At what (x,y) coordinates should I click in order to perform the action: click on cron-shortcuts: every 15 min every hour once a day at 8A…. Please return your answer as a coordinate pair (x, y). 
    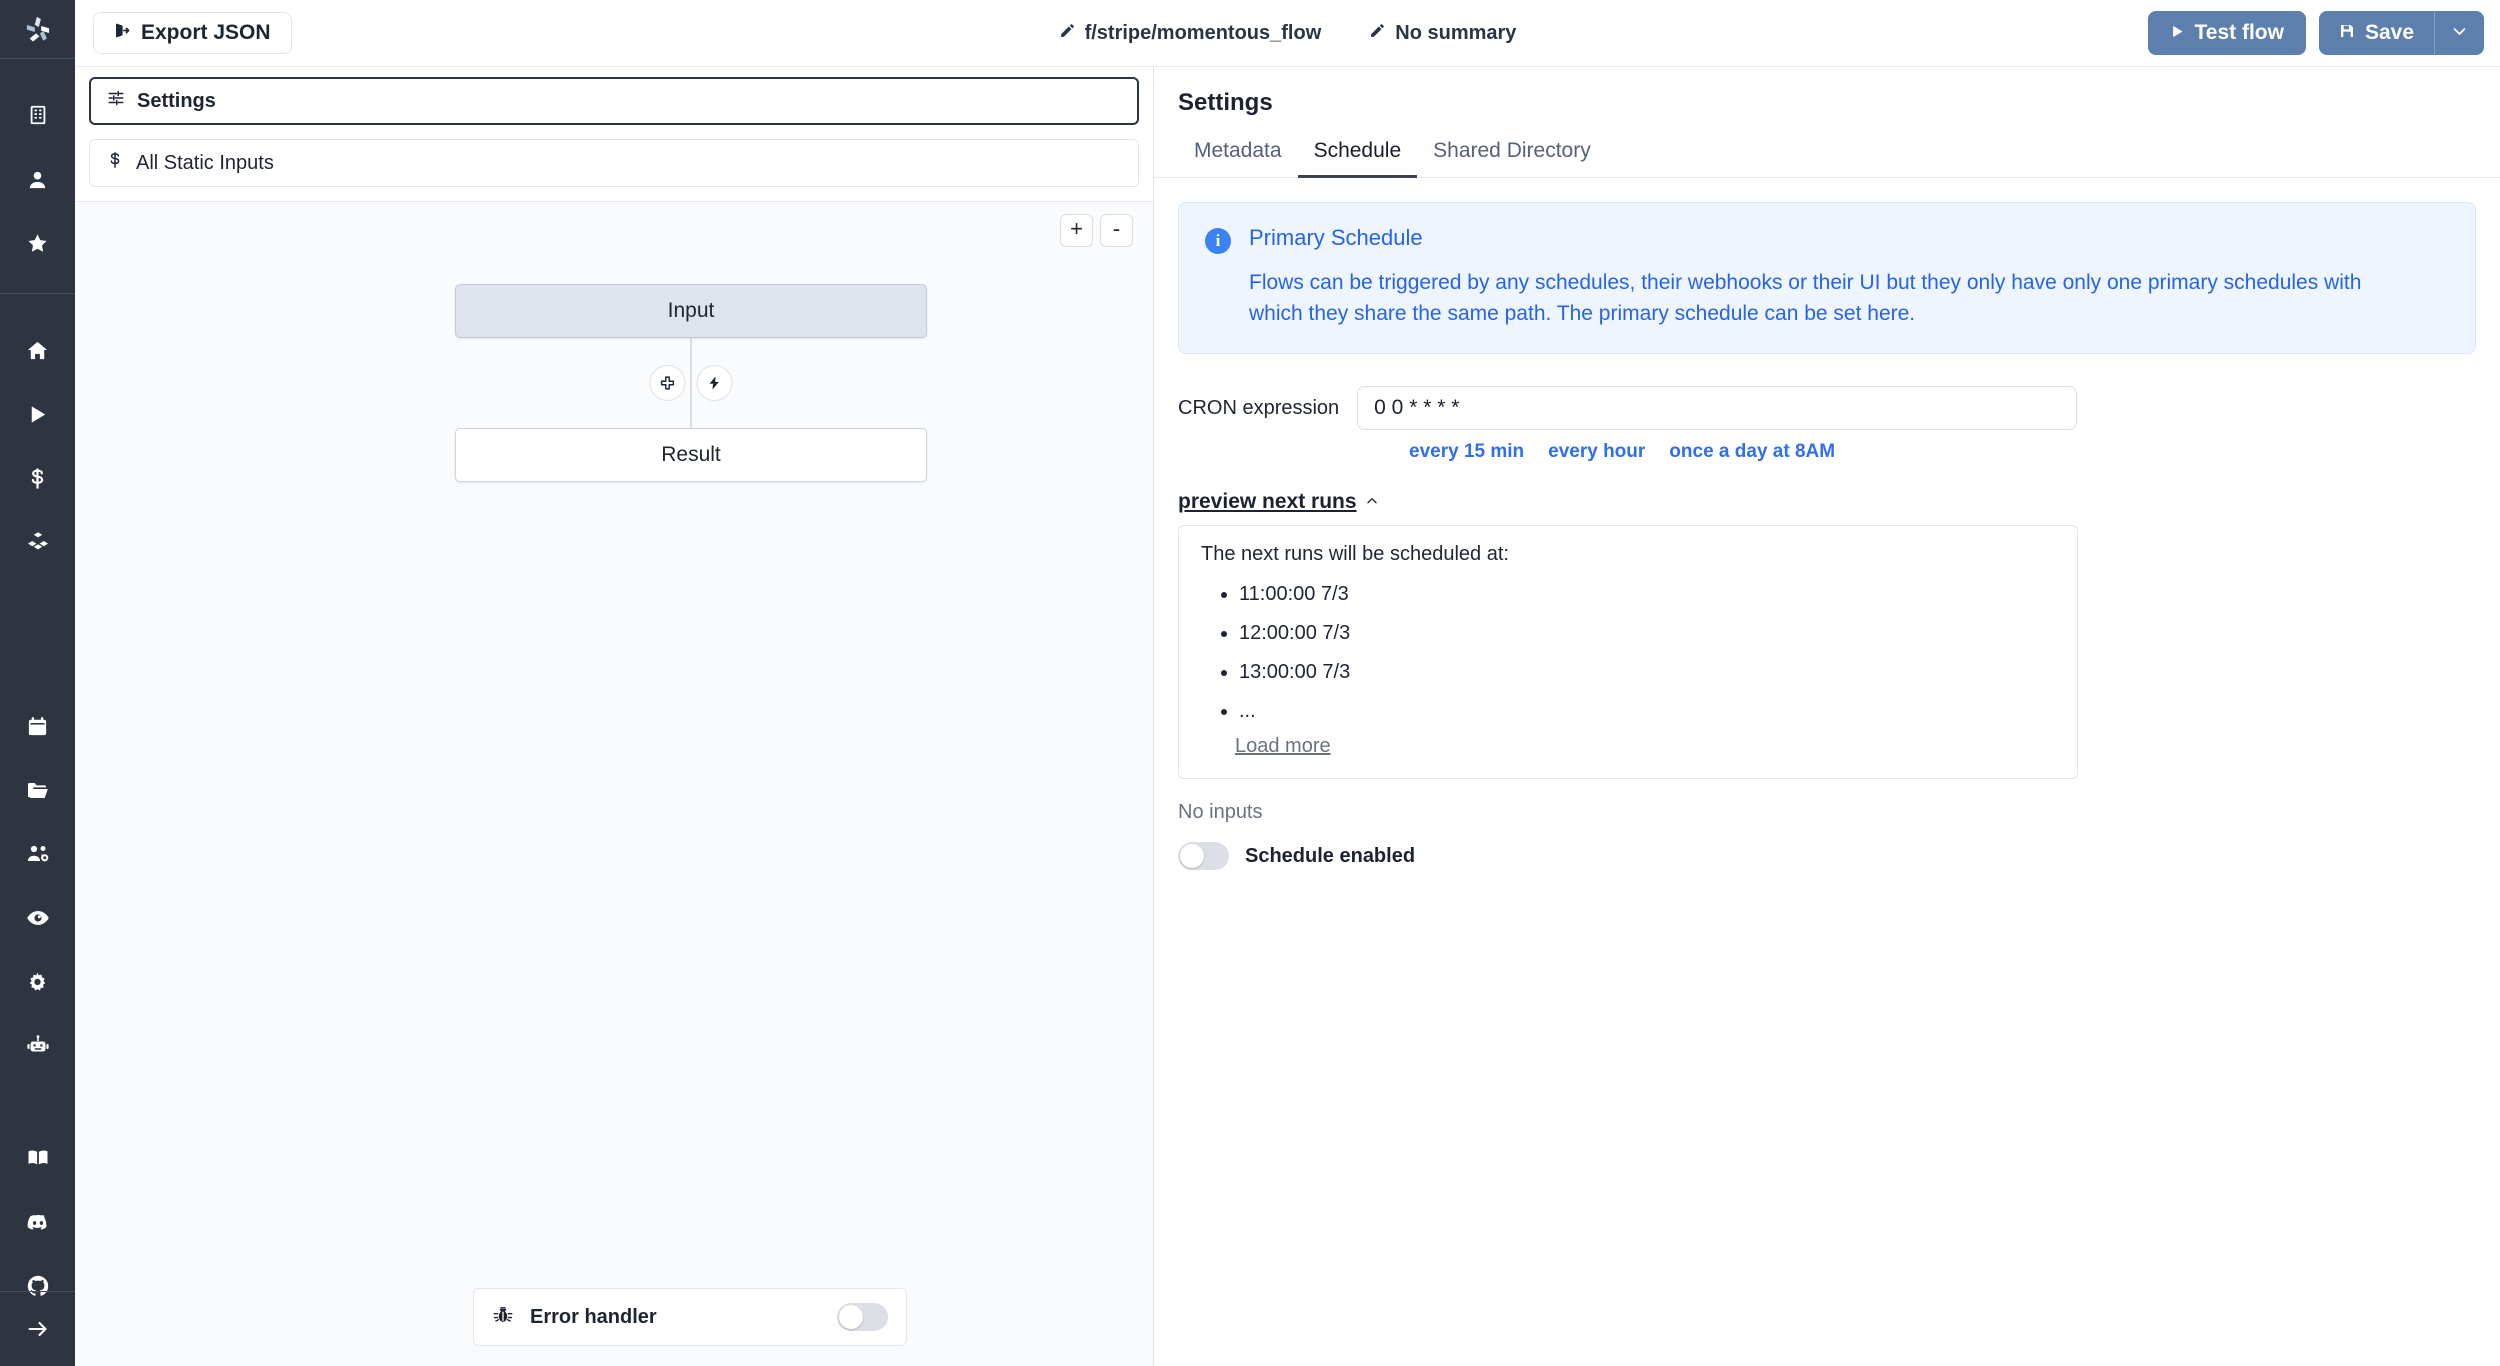
    Looking at the image, I should click on (1942, 452).